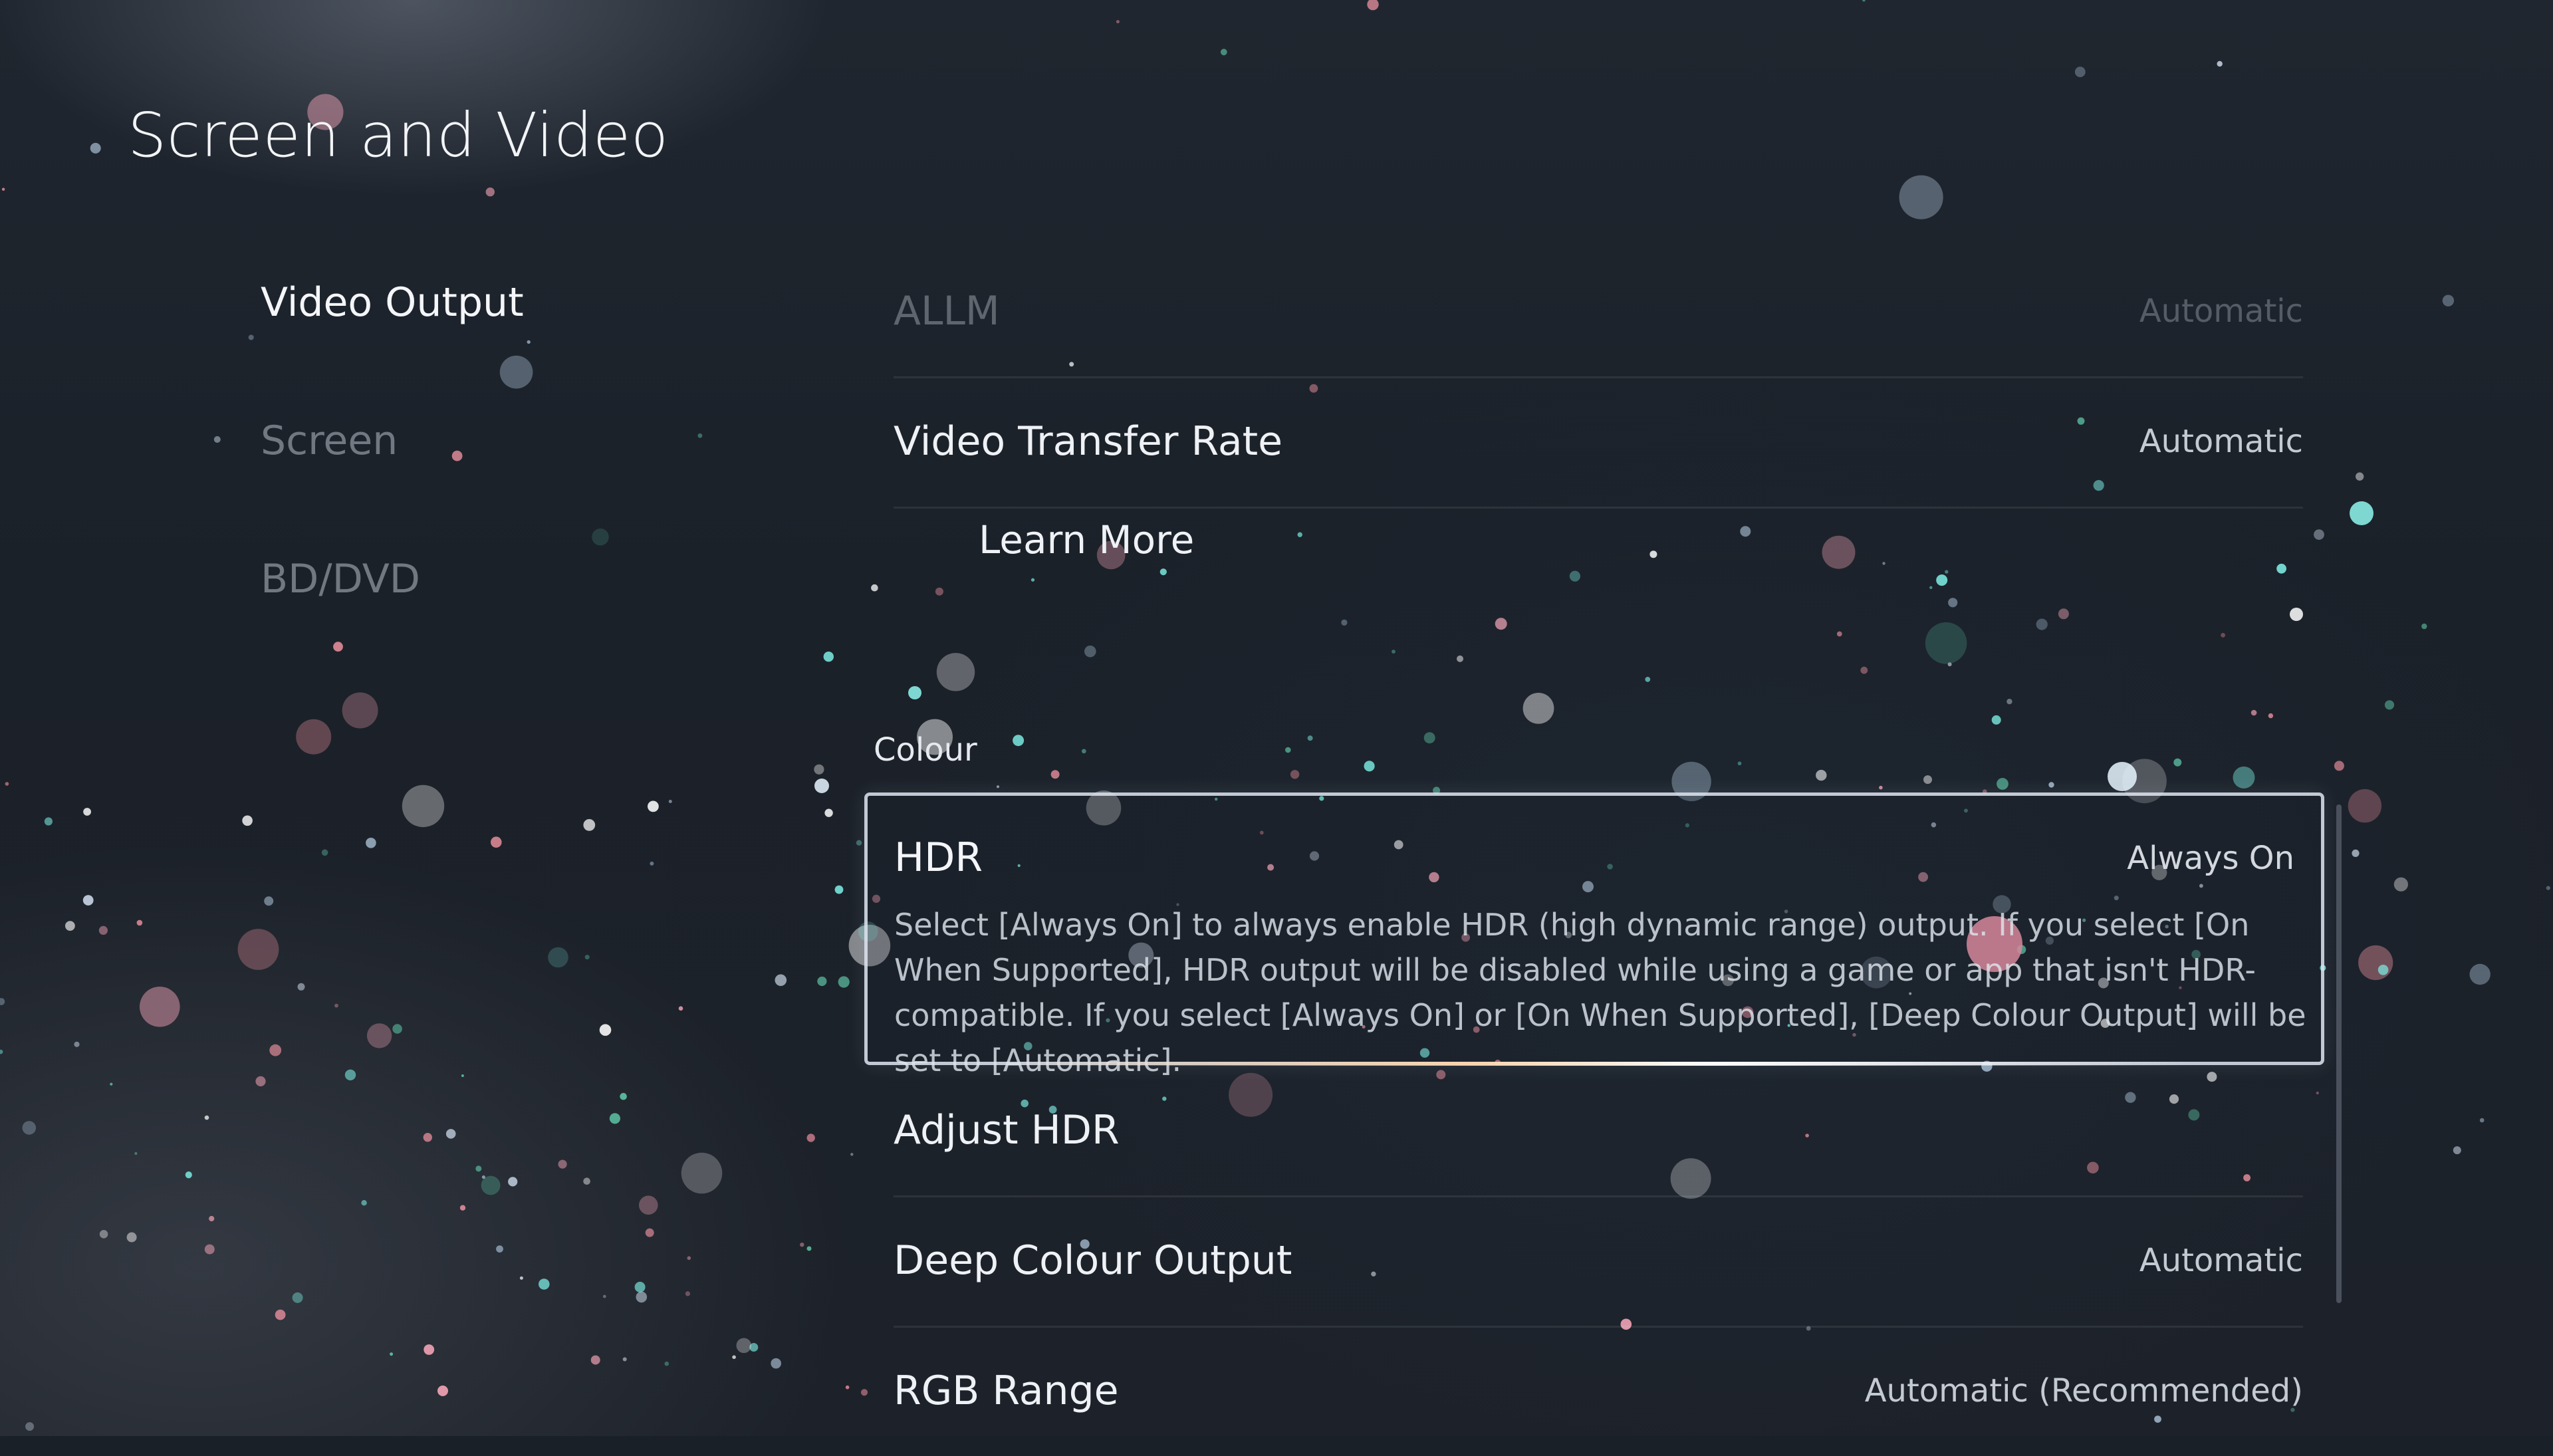 This screenshot has width=2553, height=1456. I want to click on sidebar-item-screen: Screen, so click(392, 487).